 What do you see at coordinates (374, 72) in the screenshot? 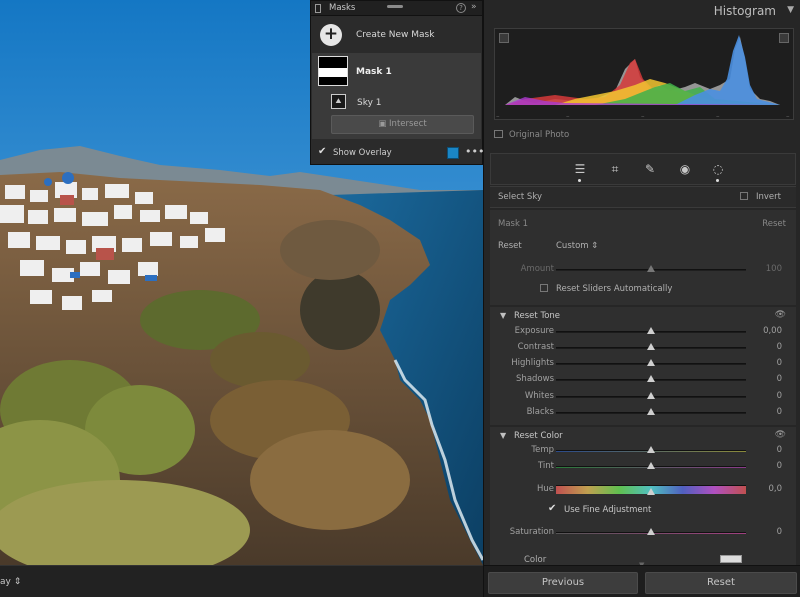
I see `mask1-label: Mask 1` at bounding box center [374, 72].